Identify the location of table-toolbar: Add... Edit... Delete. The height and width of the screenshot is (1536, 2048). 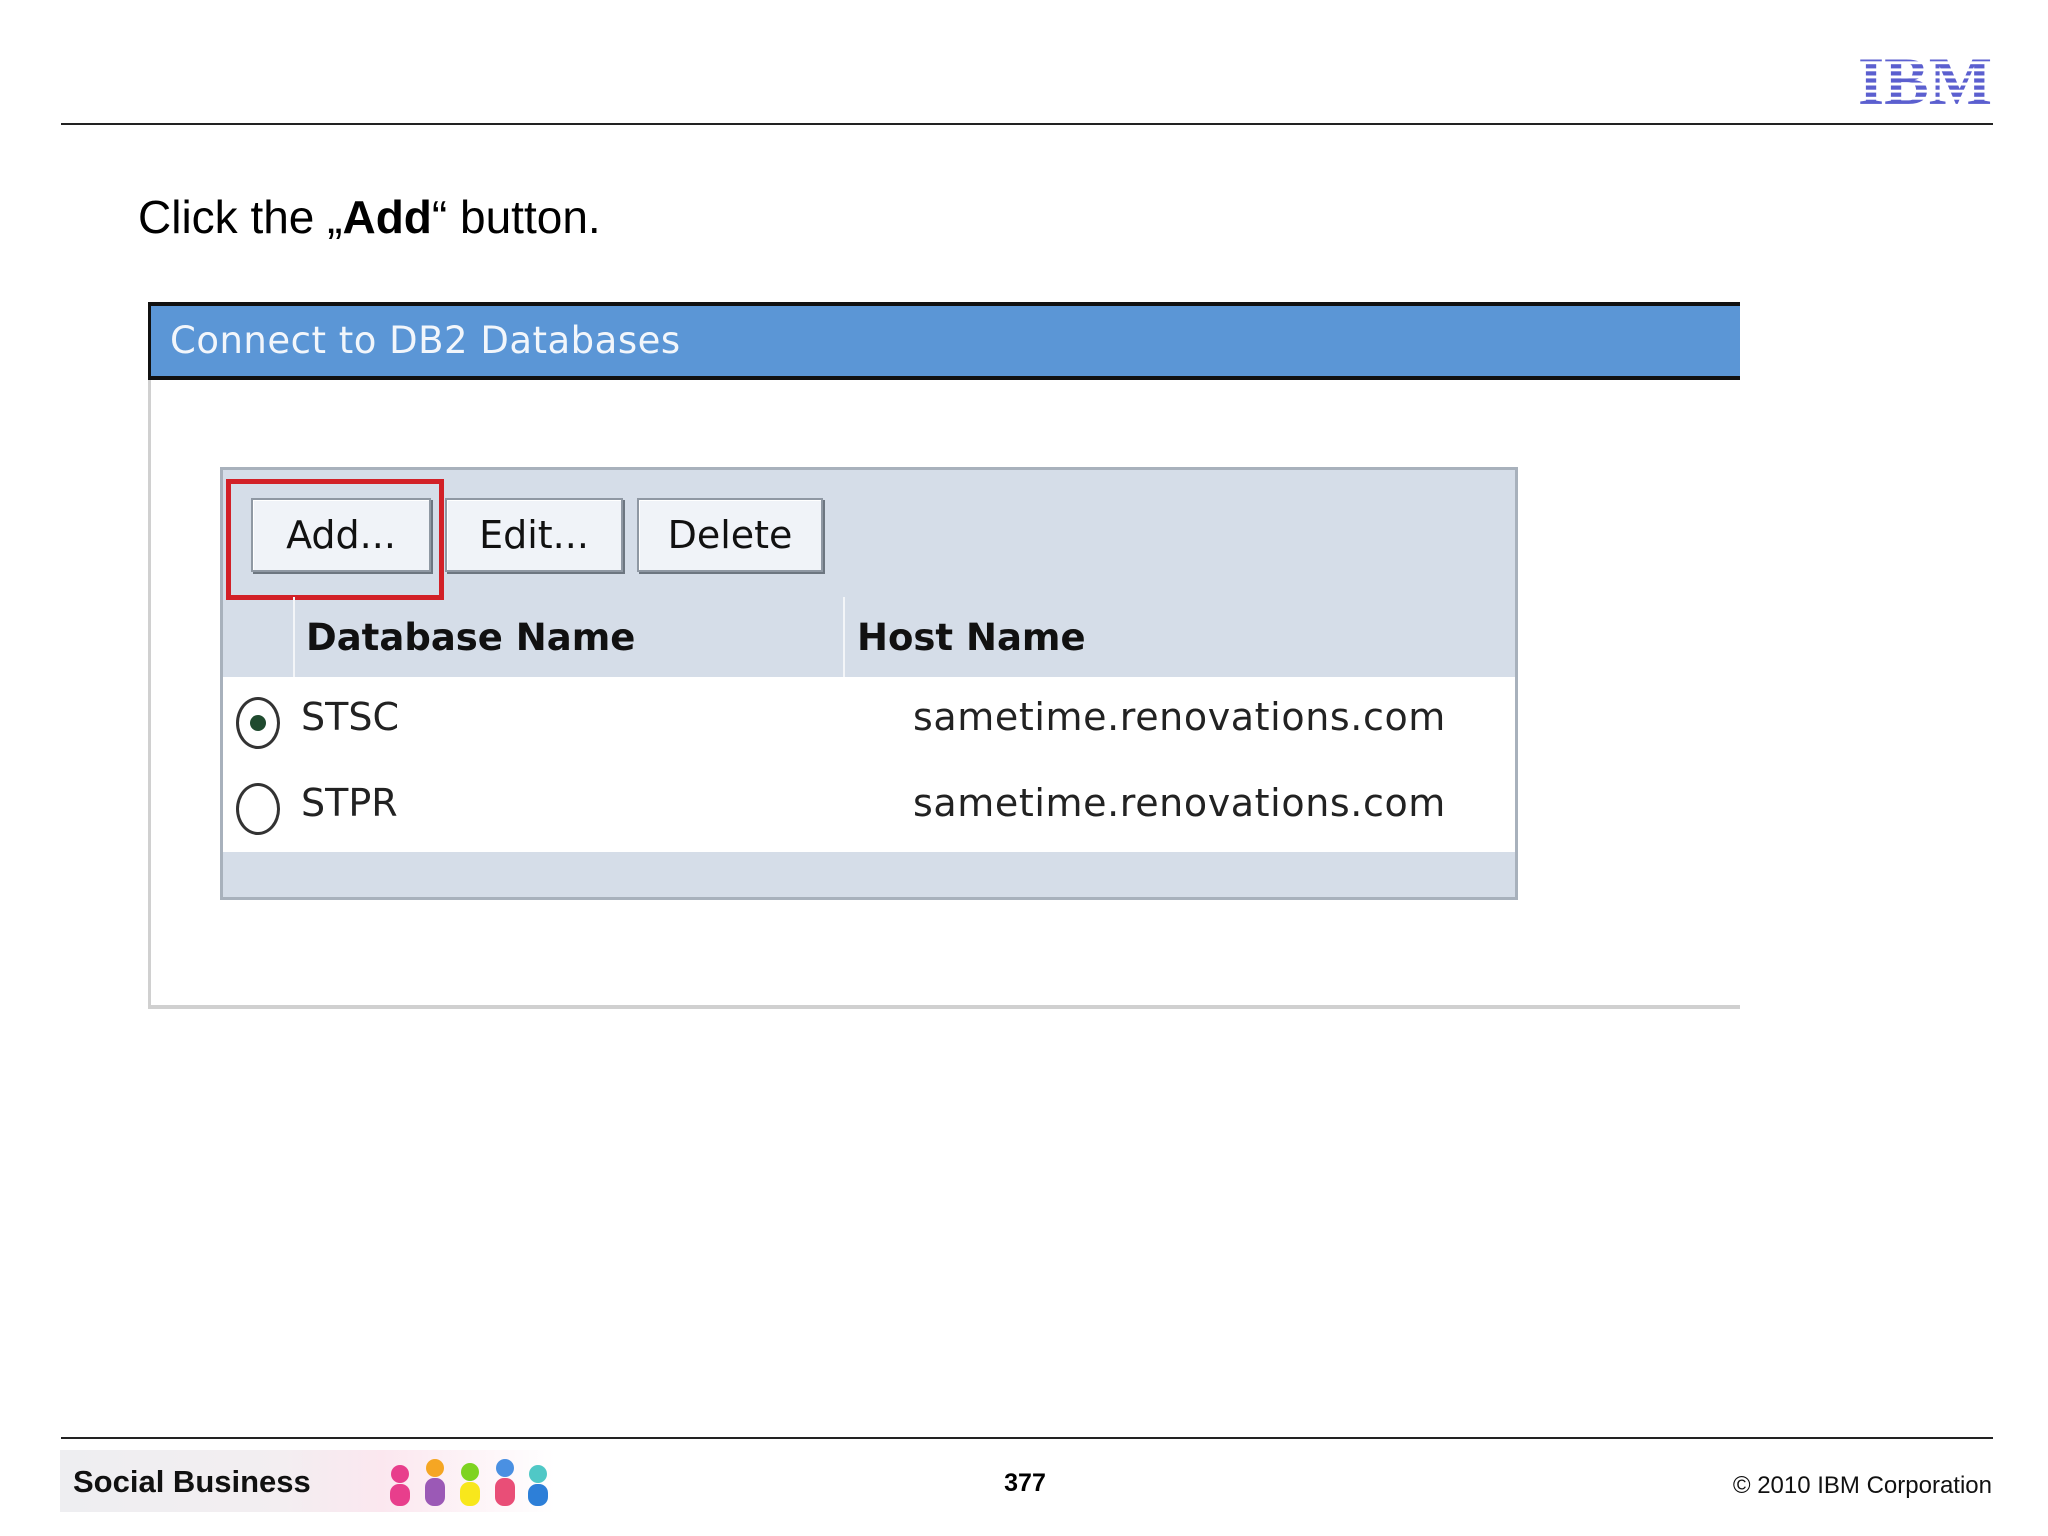
(869, 535).